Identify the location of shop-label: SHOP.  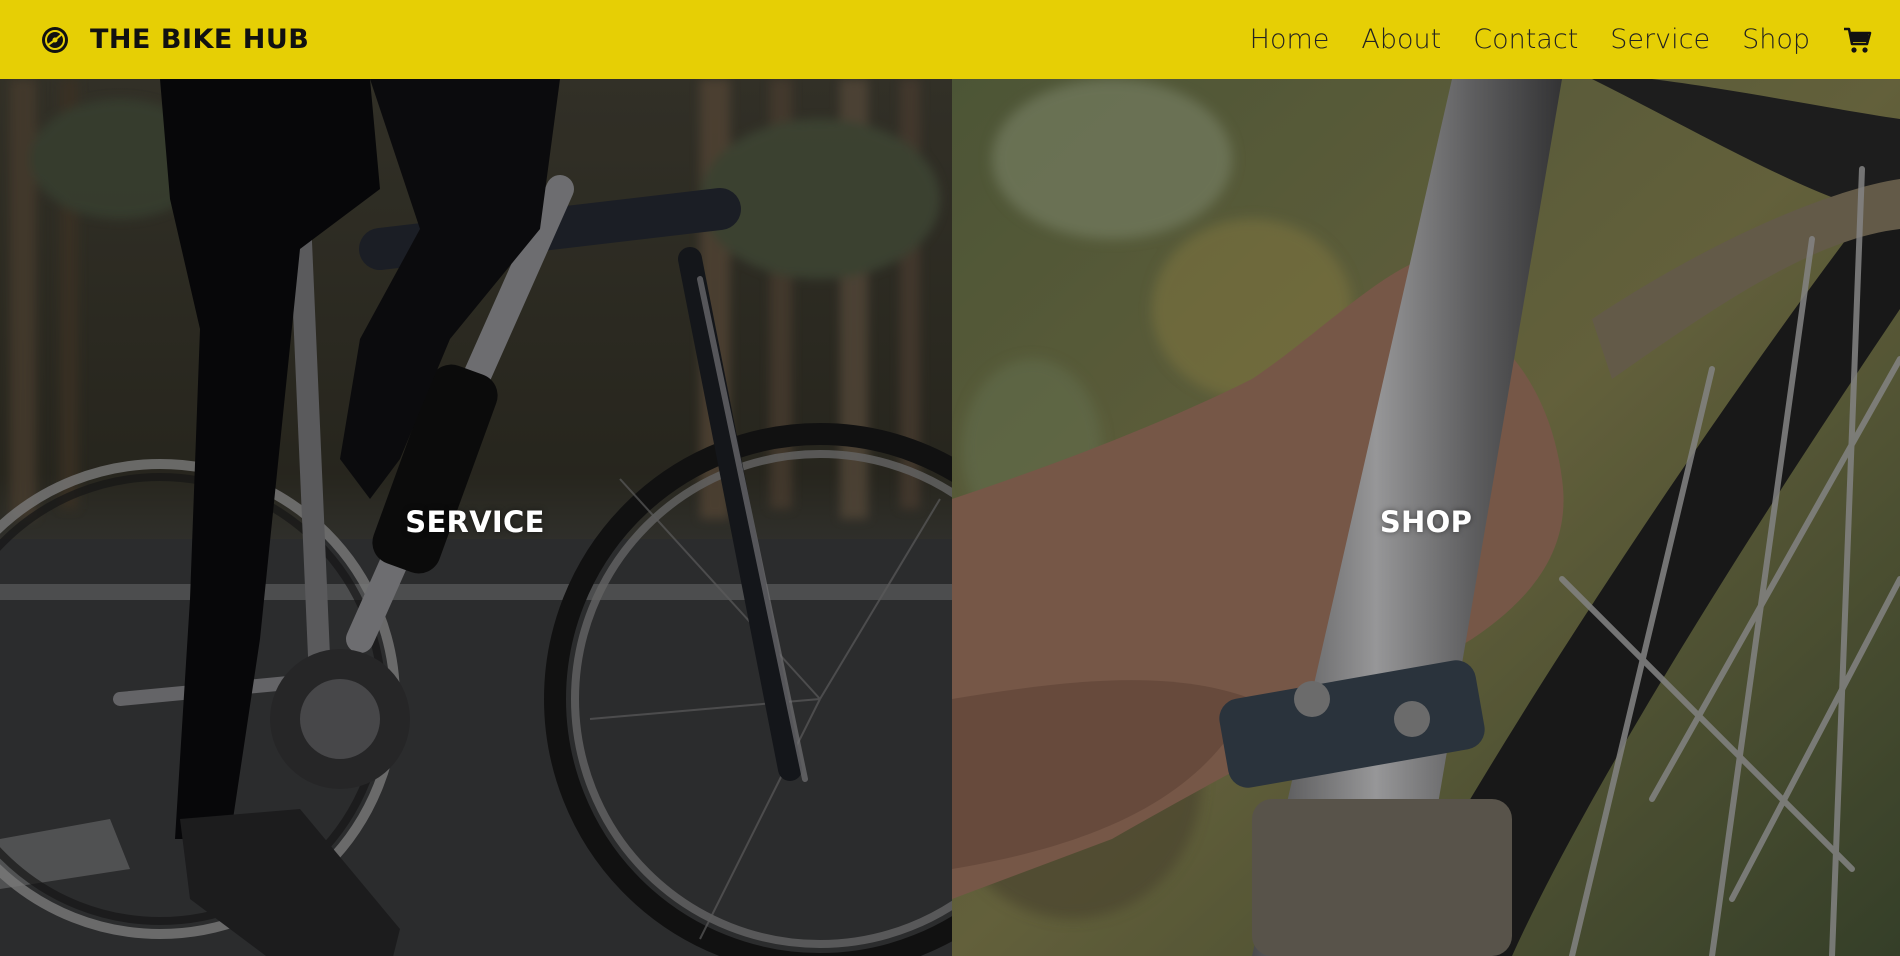
(1426, 522).